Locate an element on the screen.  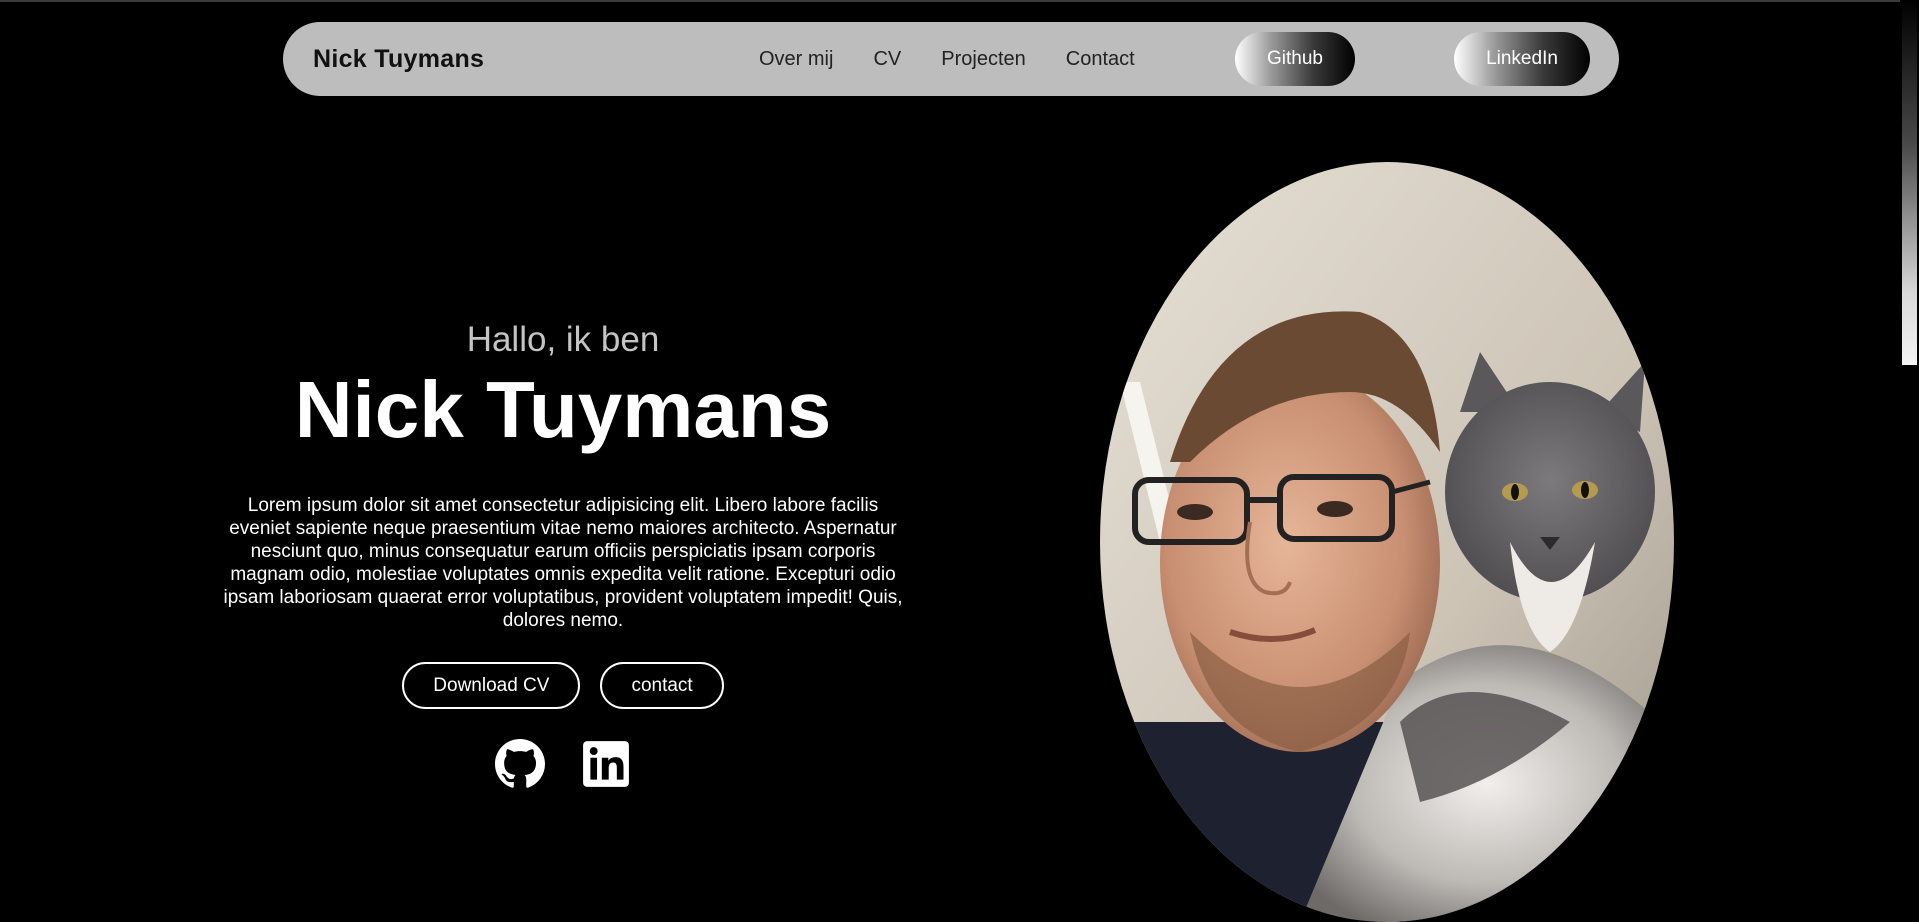
nav-links: Over mij CV Projecten Contact is located at coordinates (967, 59).